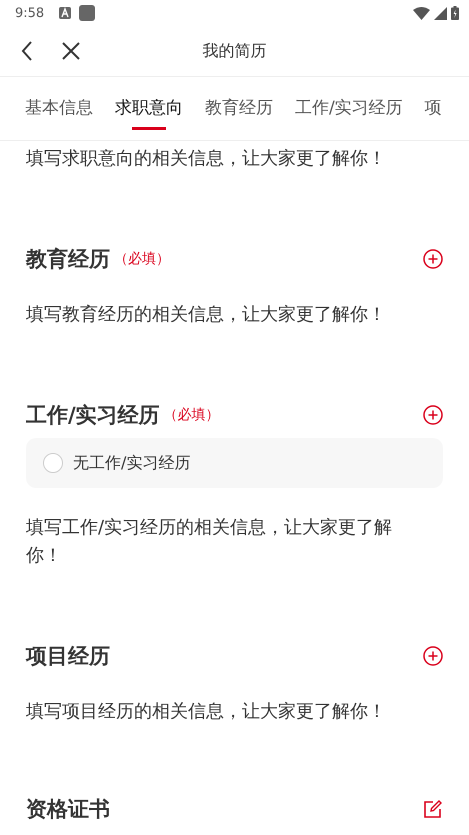  What do you see at coordinates (68, 259) in the screenshot?
I see `section-title: 教育经历` at bounding box center [68, 259].